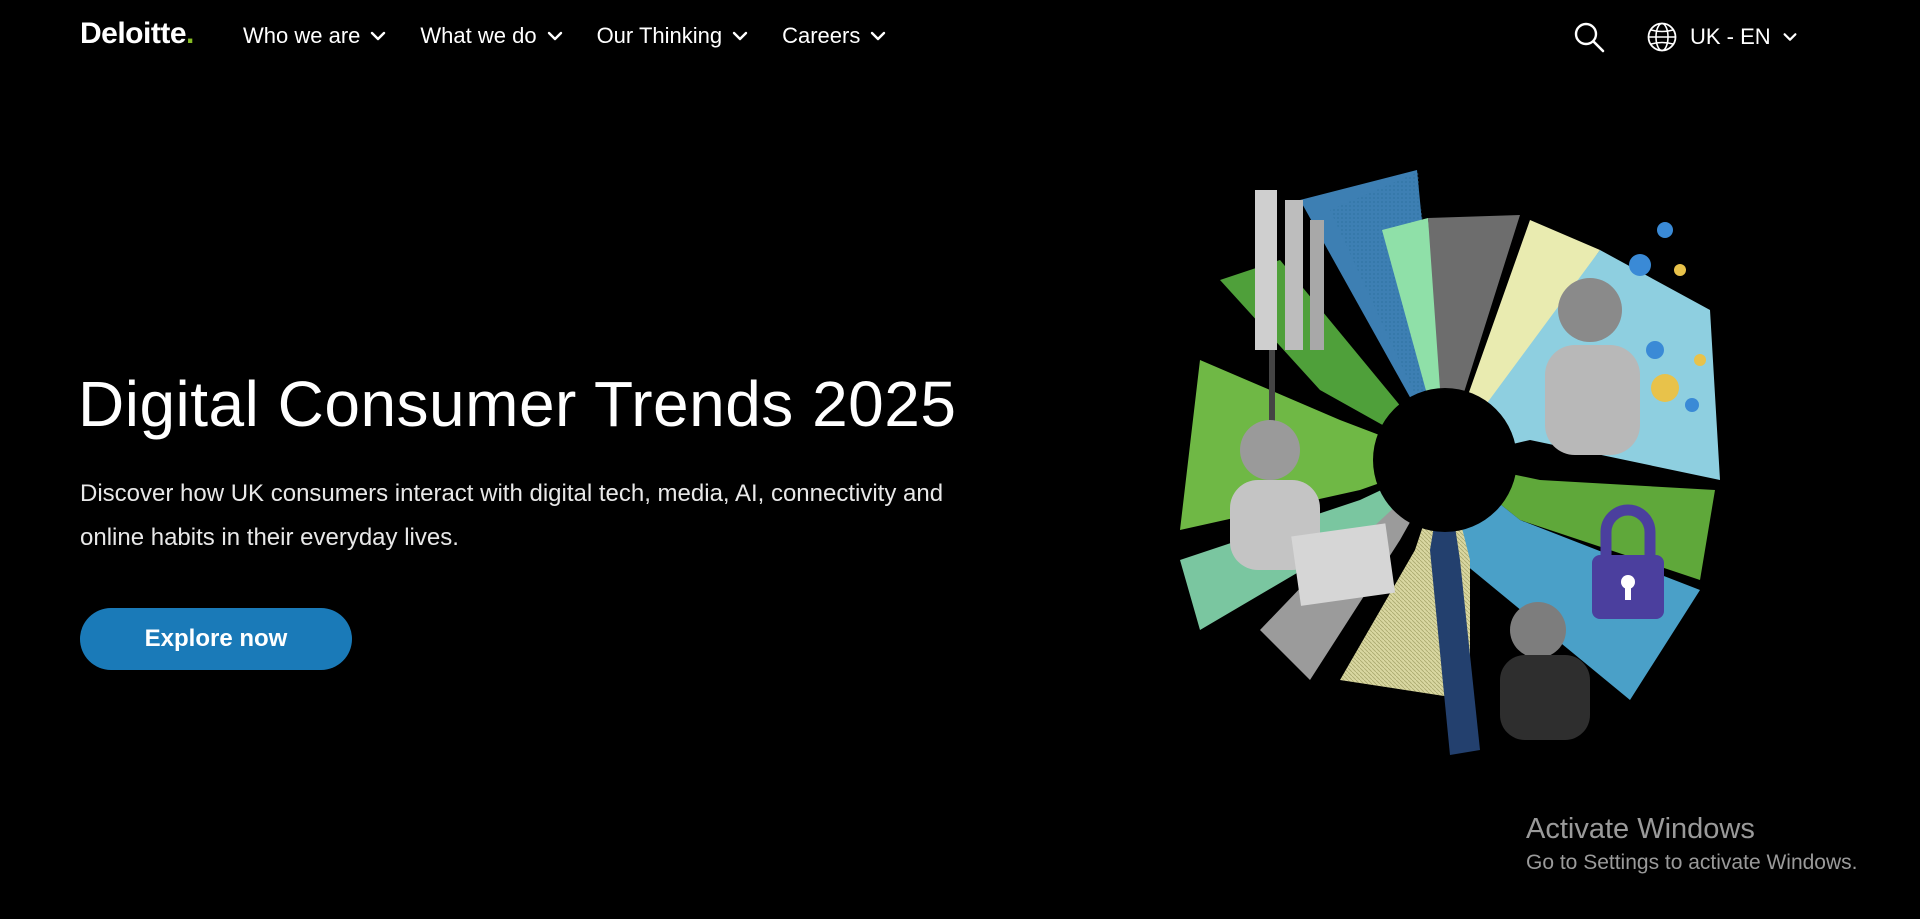 This screenshot has height=919, width=1920. I want to click on explore-now-button: Explore now, so click(216, 639).